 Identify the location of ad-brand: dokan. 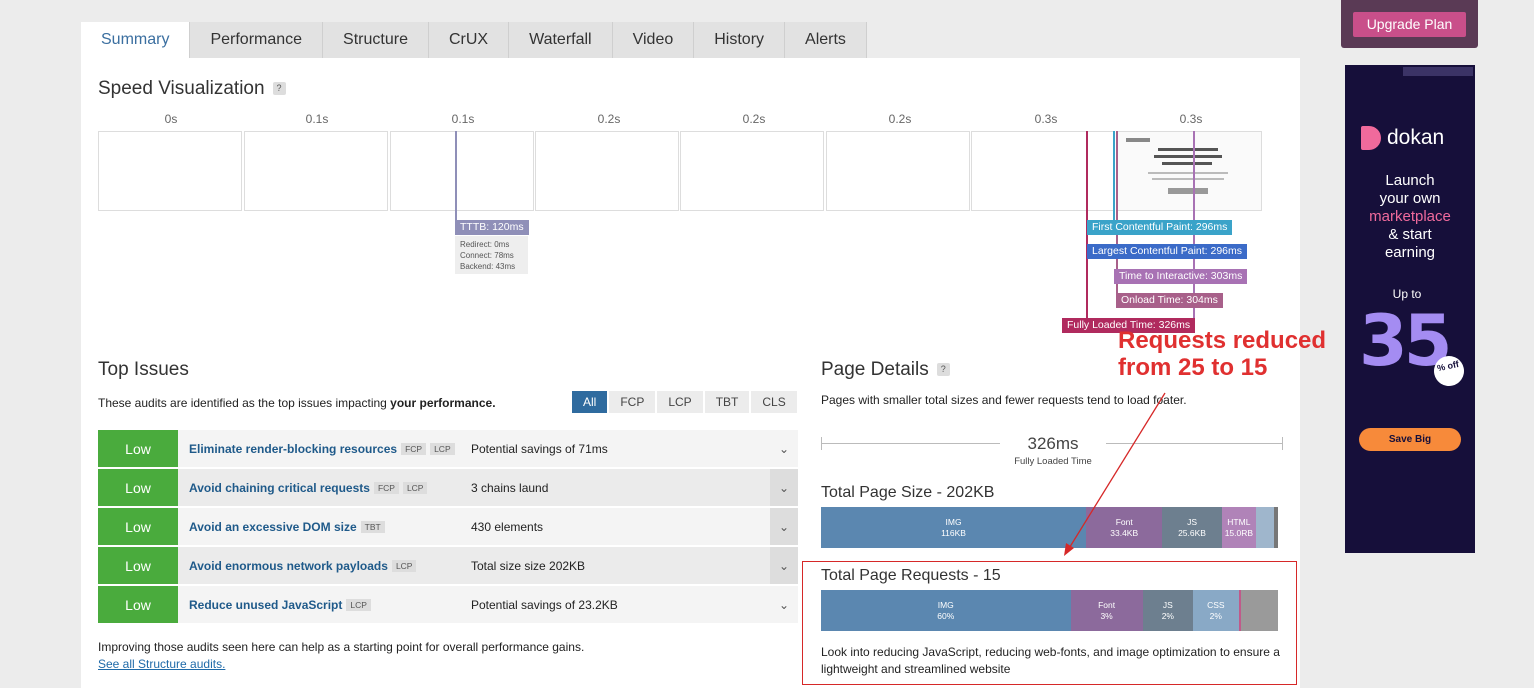
(1416, 137).